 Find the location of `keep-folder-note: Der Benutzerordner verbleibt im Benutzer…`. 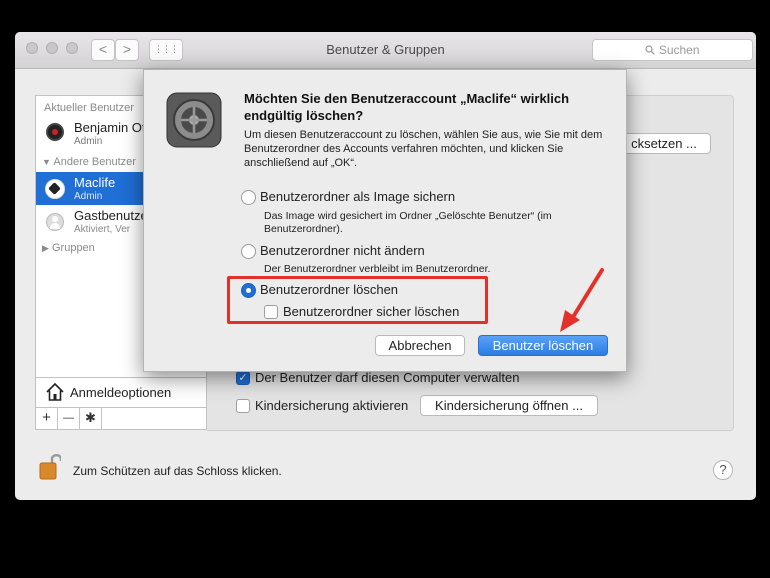

keep-folder-note: Der Benutzerordner verbleibt im Benutzer… is located at coordinates (377, 269).